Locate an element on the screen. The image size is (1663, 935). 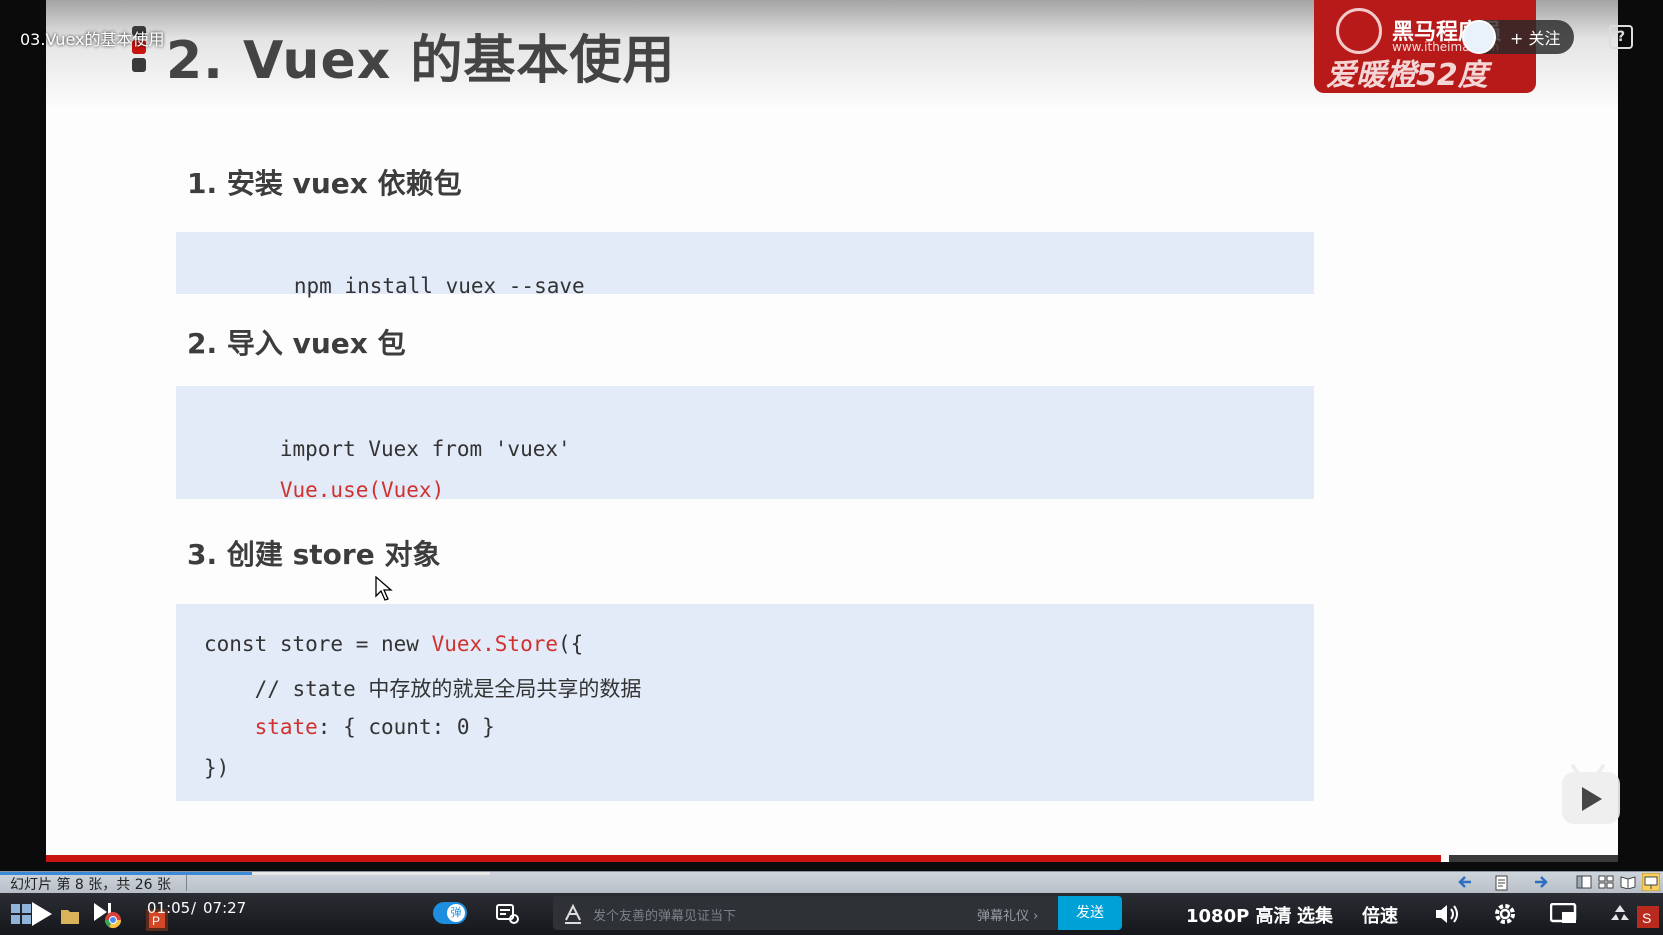
code-token: Vuex.Store is located at coordinates (495, 644).